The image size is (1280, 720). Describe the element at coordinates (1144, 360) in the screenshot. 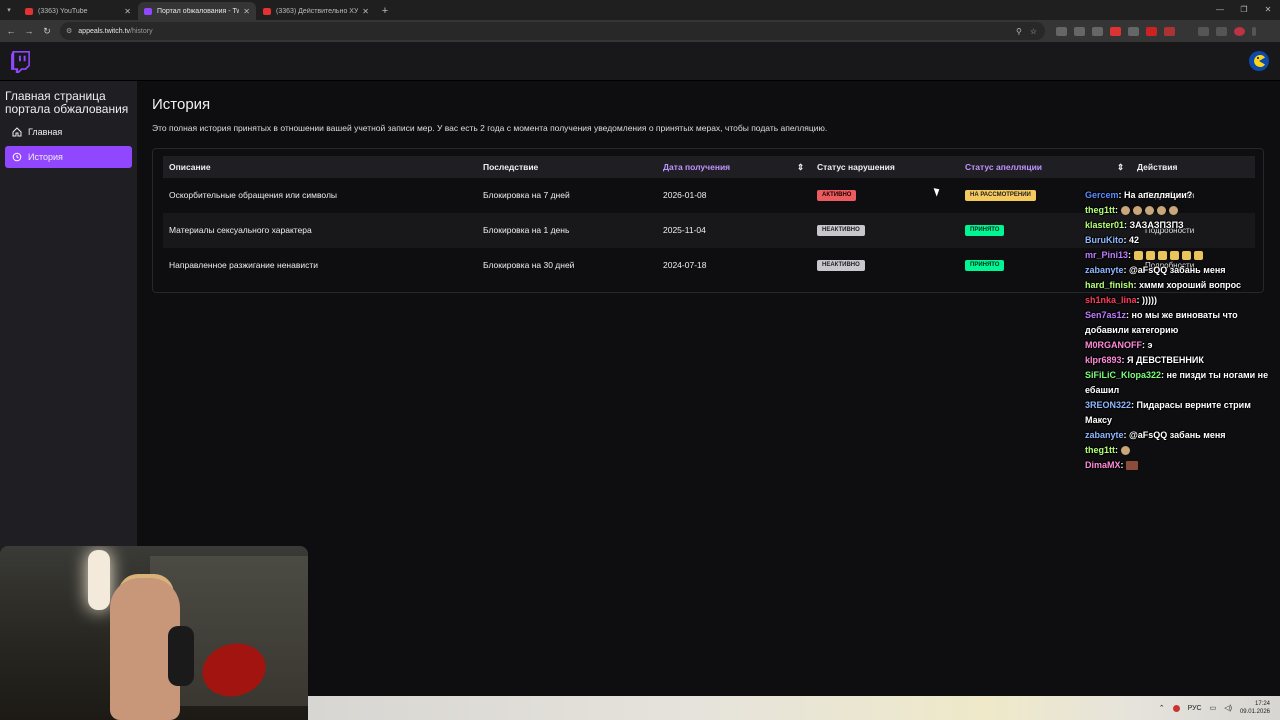

I see `chat-message: klpr6893: Я ДЕВСТВЕННИК` at that location.